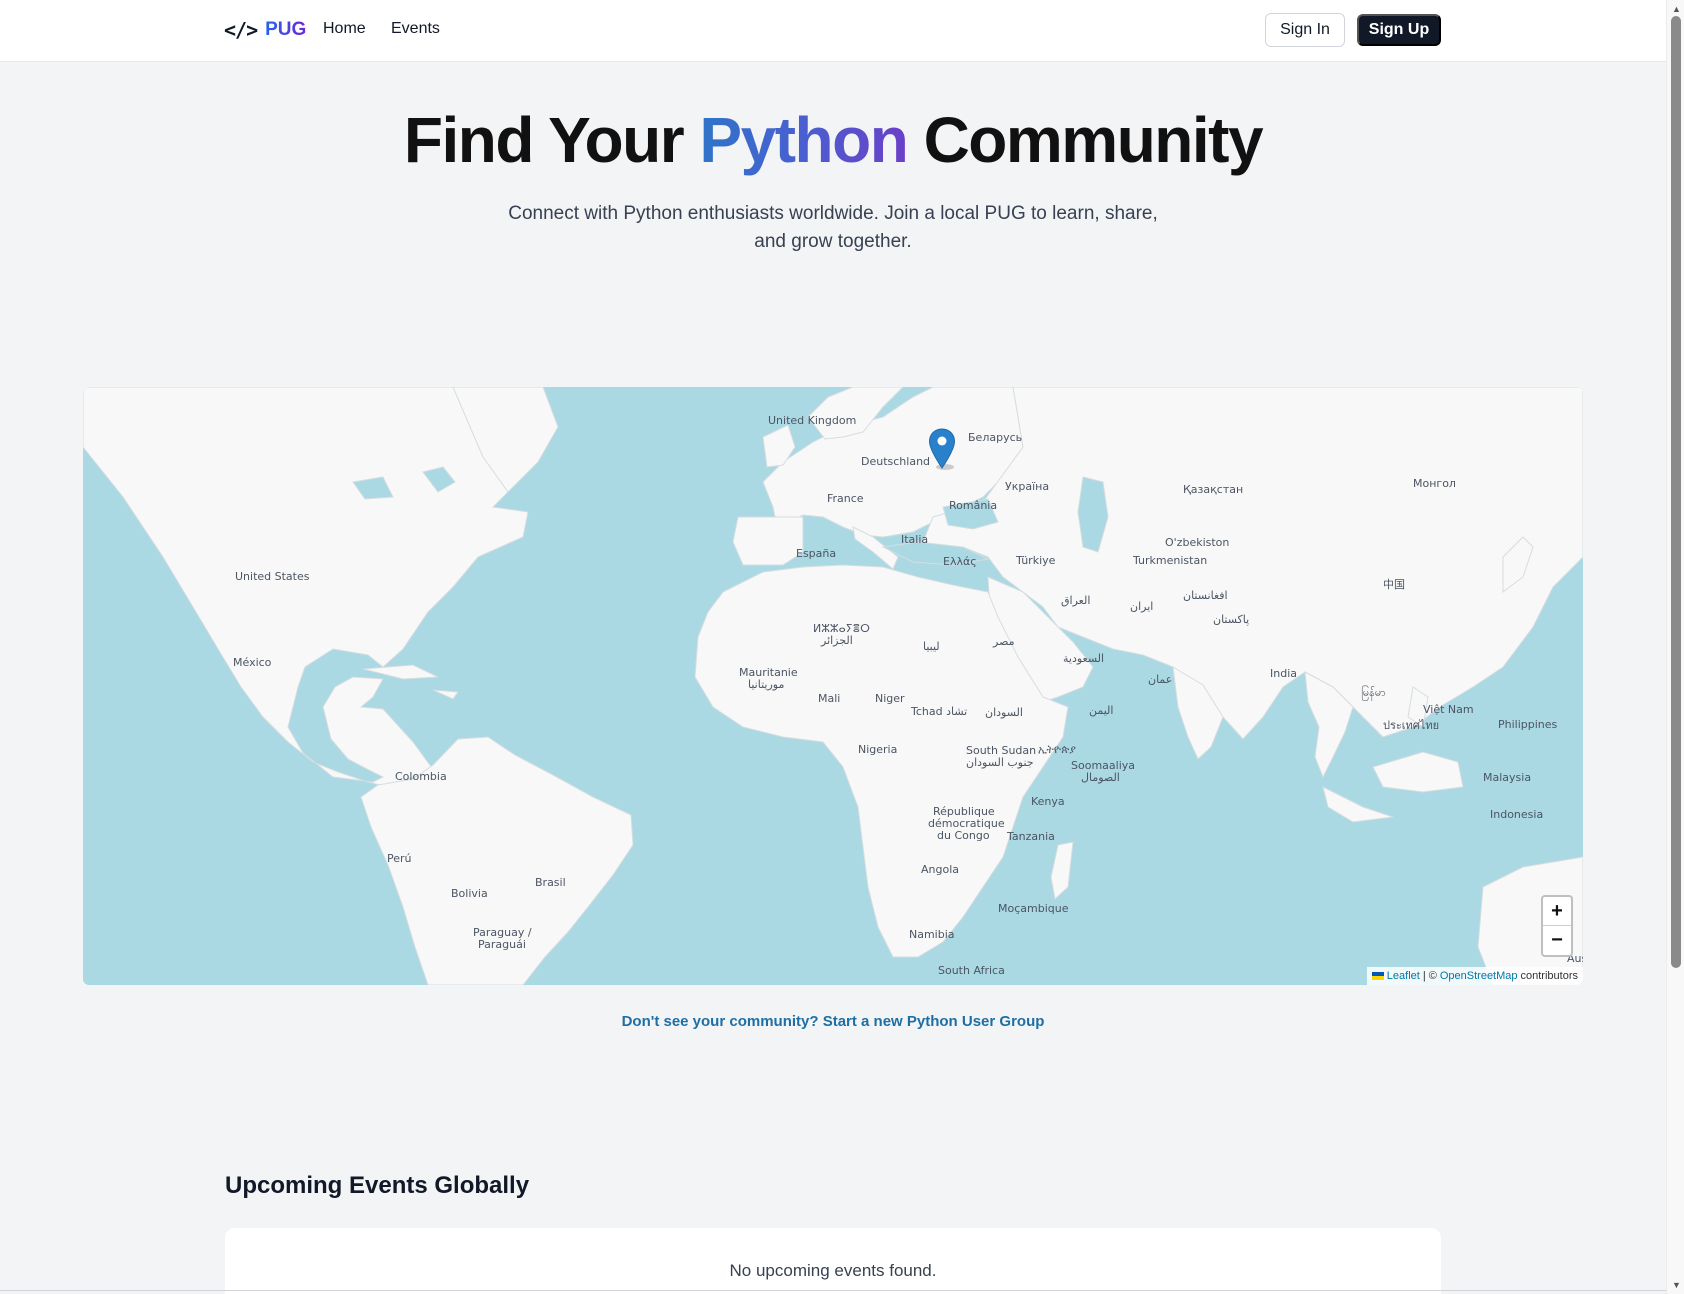 Image resolution: width=1684 pixels, height=1294 pixels. What do you see at coordinates (1448, 709) in the screenshot?
I see `map-label: Việt Nam` at bounding box center [1448, 709].